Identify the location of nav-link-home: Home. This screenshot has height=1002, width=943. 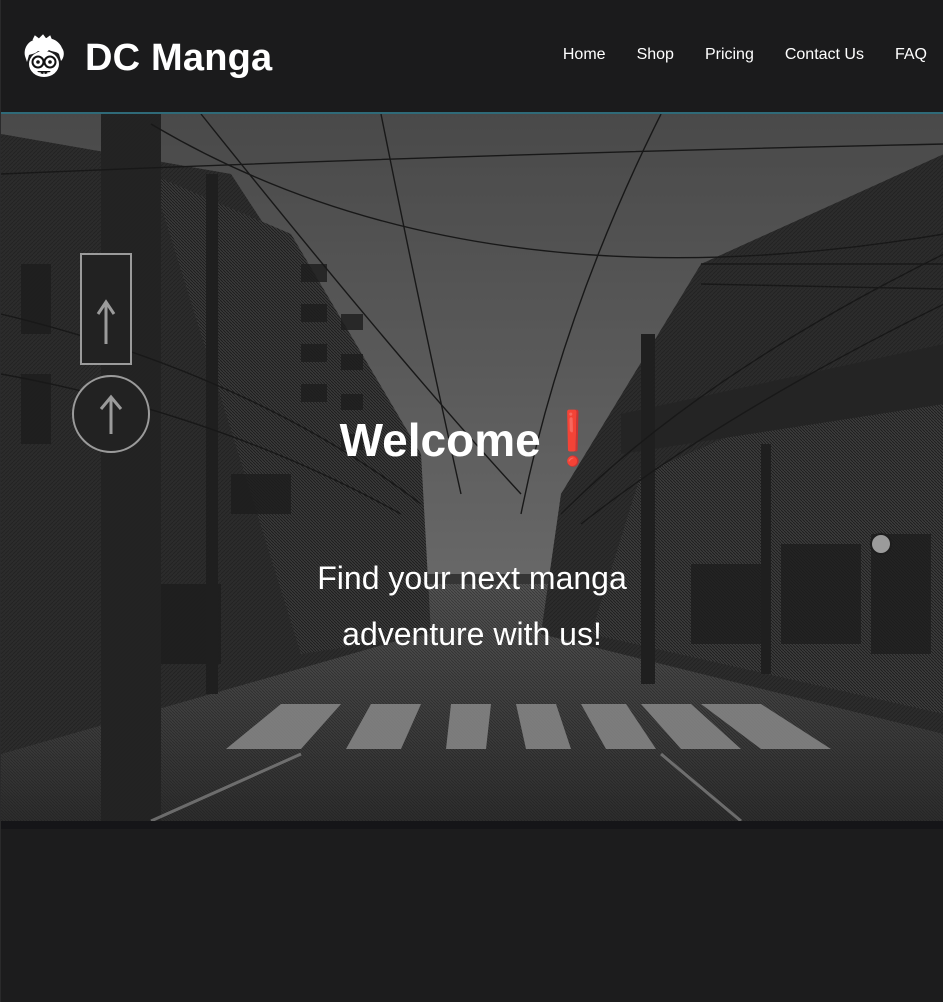
(584, 55).